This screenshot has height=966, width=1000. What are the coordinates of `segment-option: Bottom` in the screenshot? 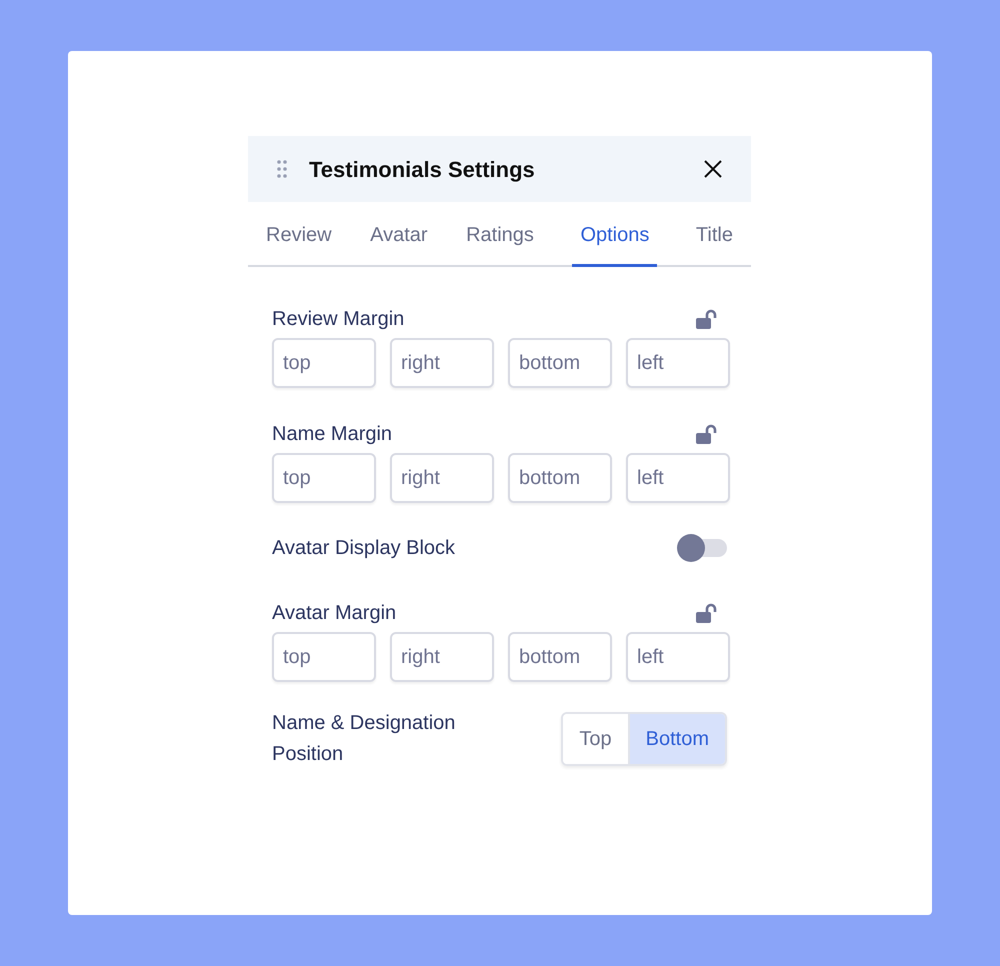 It's located at (677, 739).